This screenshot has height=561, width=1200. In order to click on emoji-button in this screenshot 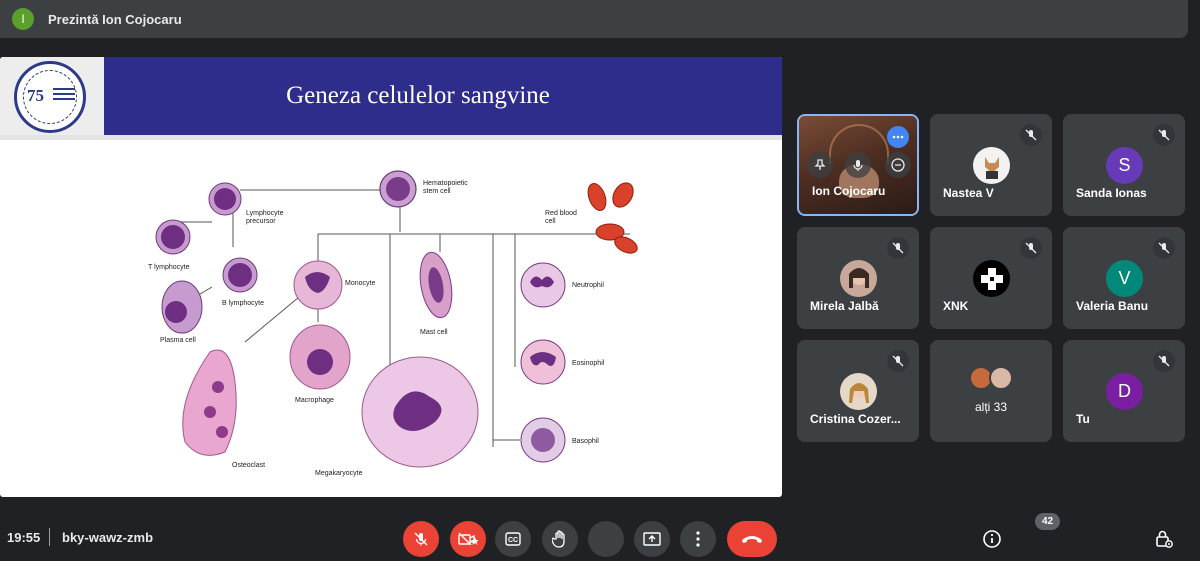, I will do `click(606, 539)`.